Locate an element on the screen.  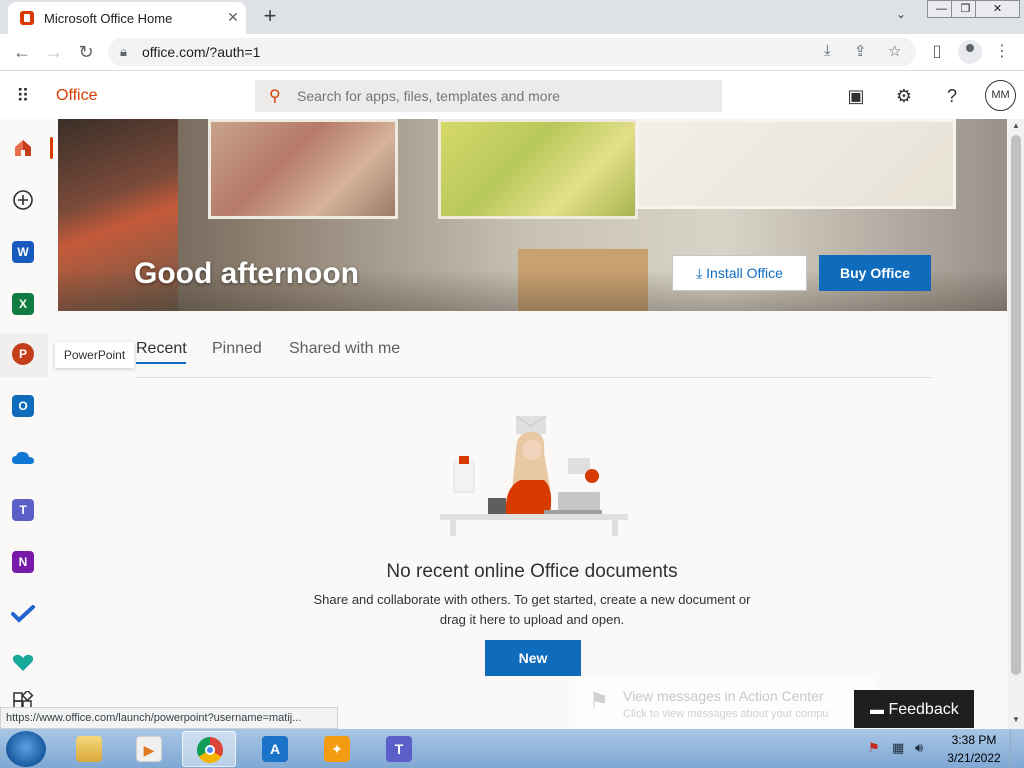
taskbar-teams: T is located at coordinates (399, 749).